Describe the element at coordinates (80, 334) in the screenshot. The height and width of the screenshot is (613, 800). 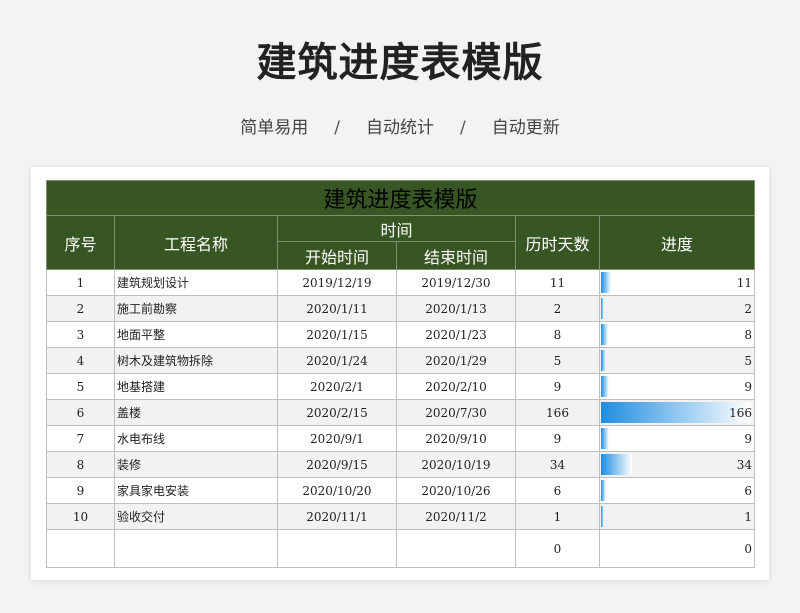
I see `cell-seq: 3` at that location.